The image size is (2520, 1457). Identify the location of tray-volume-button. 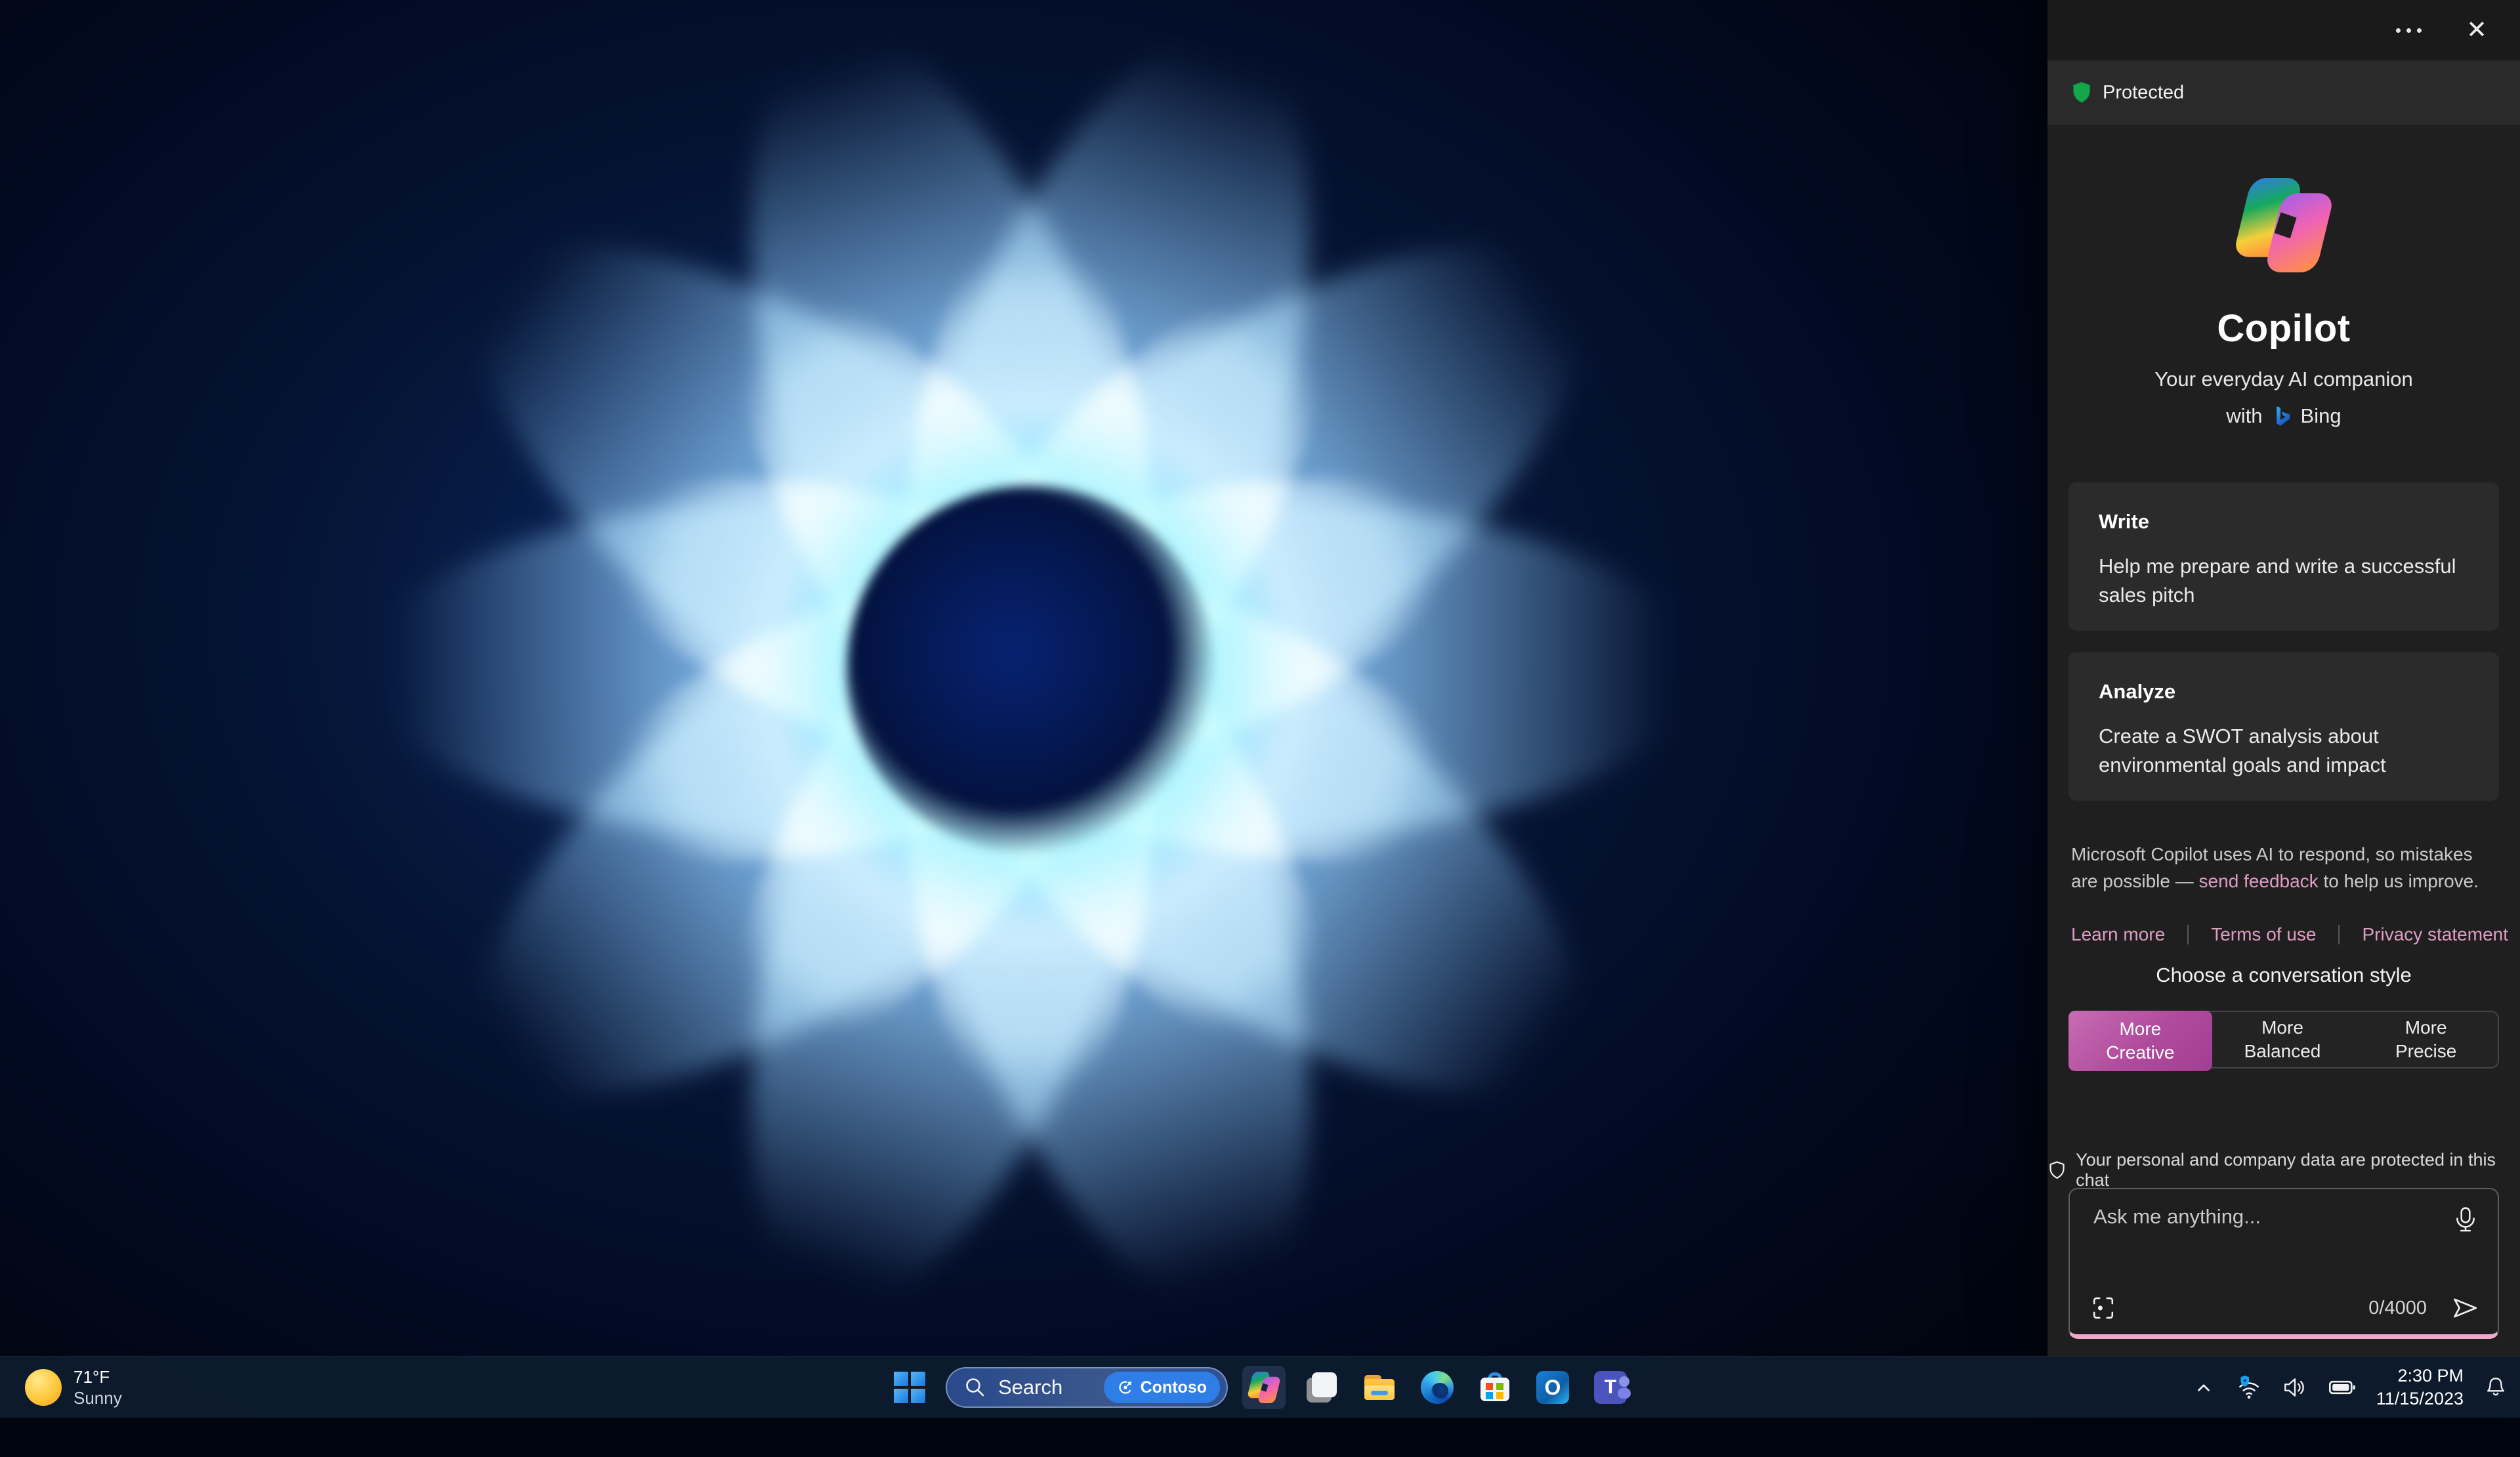
(2295, 1387).